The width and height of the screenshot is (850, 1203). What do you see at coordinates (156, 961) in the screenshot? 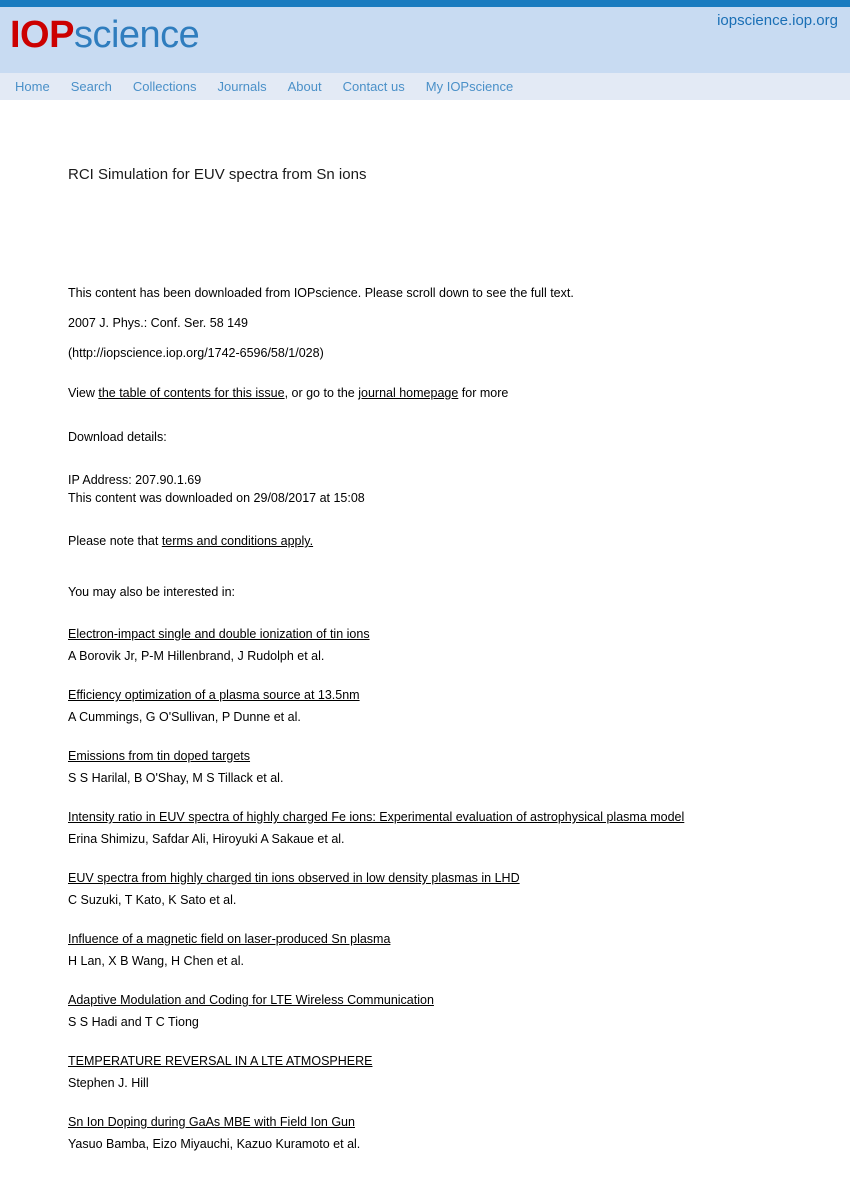
I see `related-article-authors: H Lan, X B Wang, H Chen et al.` at bounding box center [156, 961].